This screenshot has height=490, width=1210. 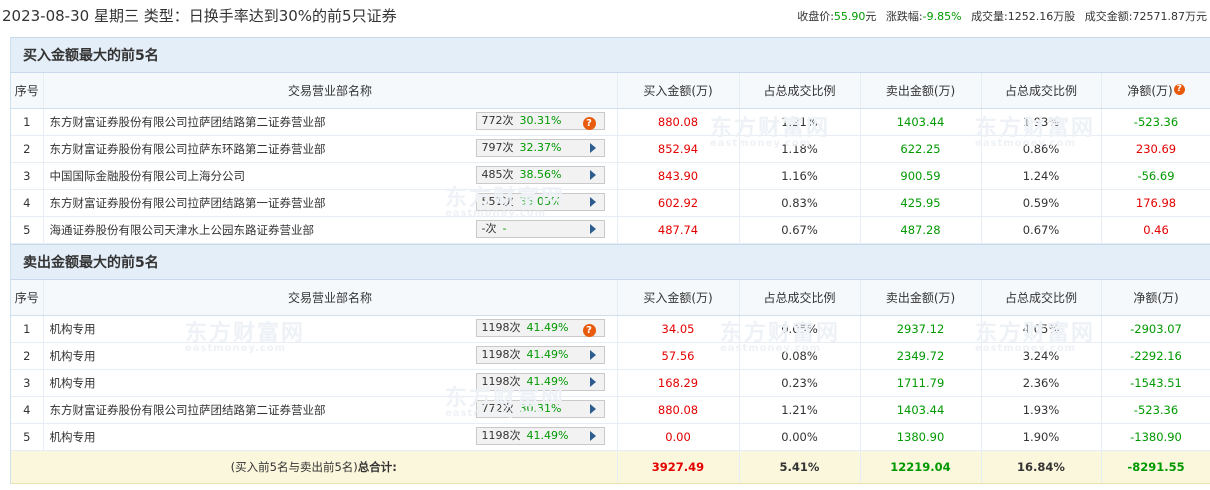 What do you see at coordinates (800, 437) in the screenshot?
I see `buy-ratio: 0.00%` at bounding box center [800, 437].